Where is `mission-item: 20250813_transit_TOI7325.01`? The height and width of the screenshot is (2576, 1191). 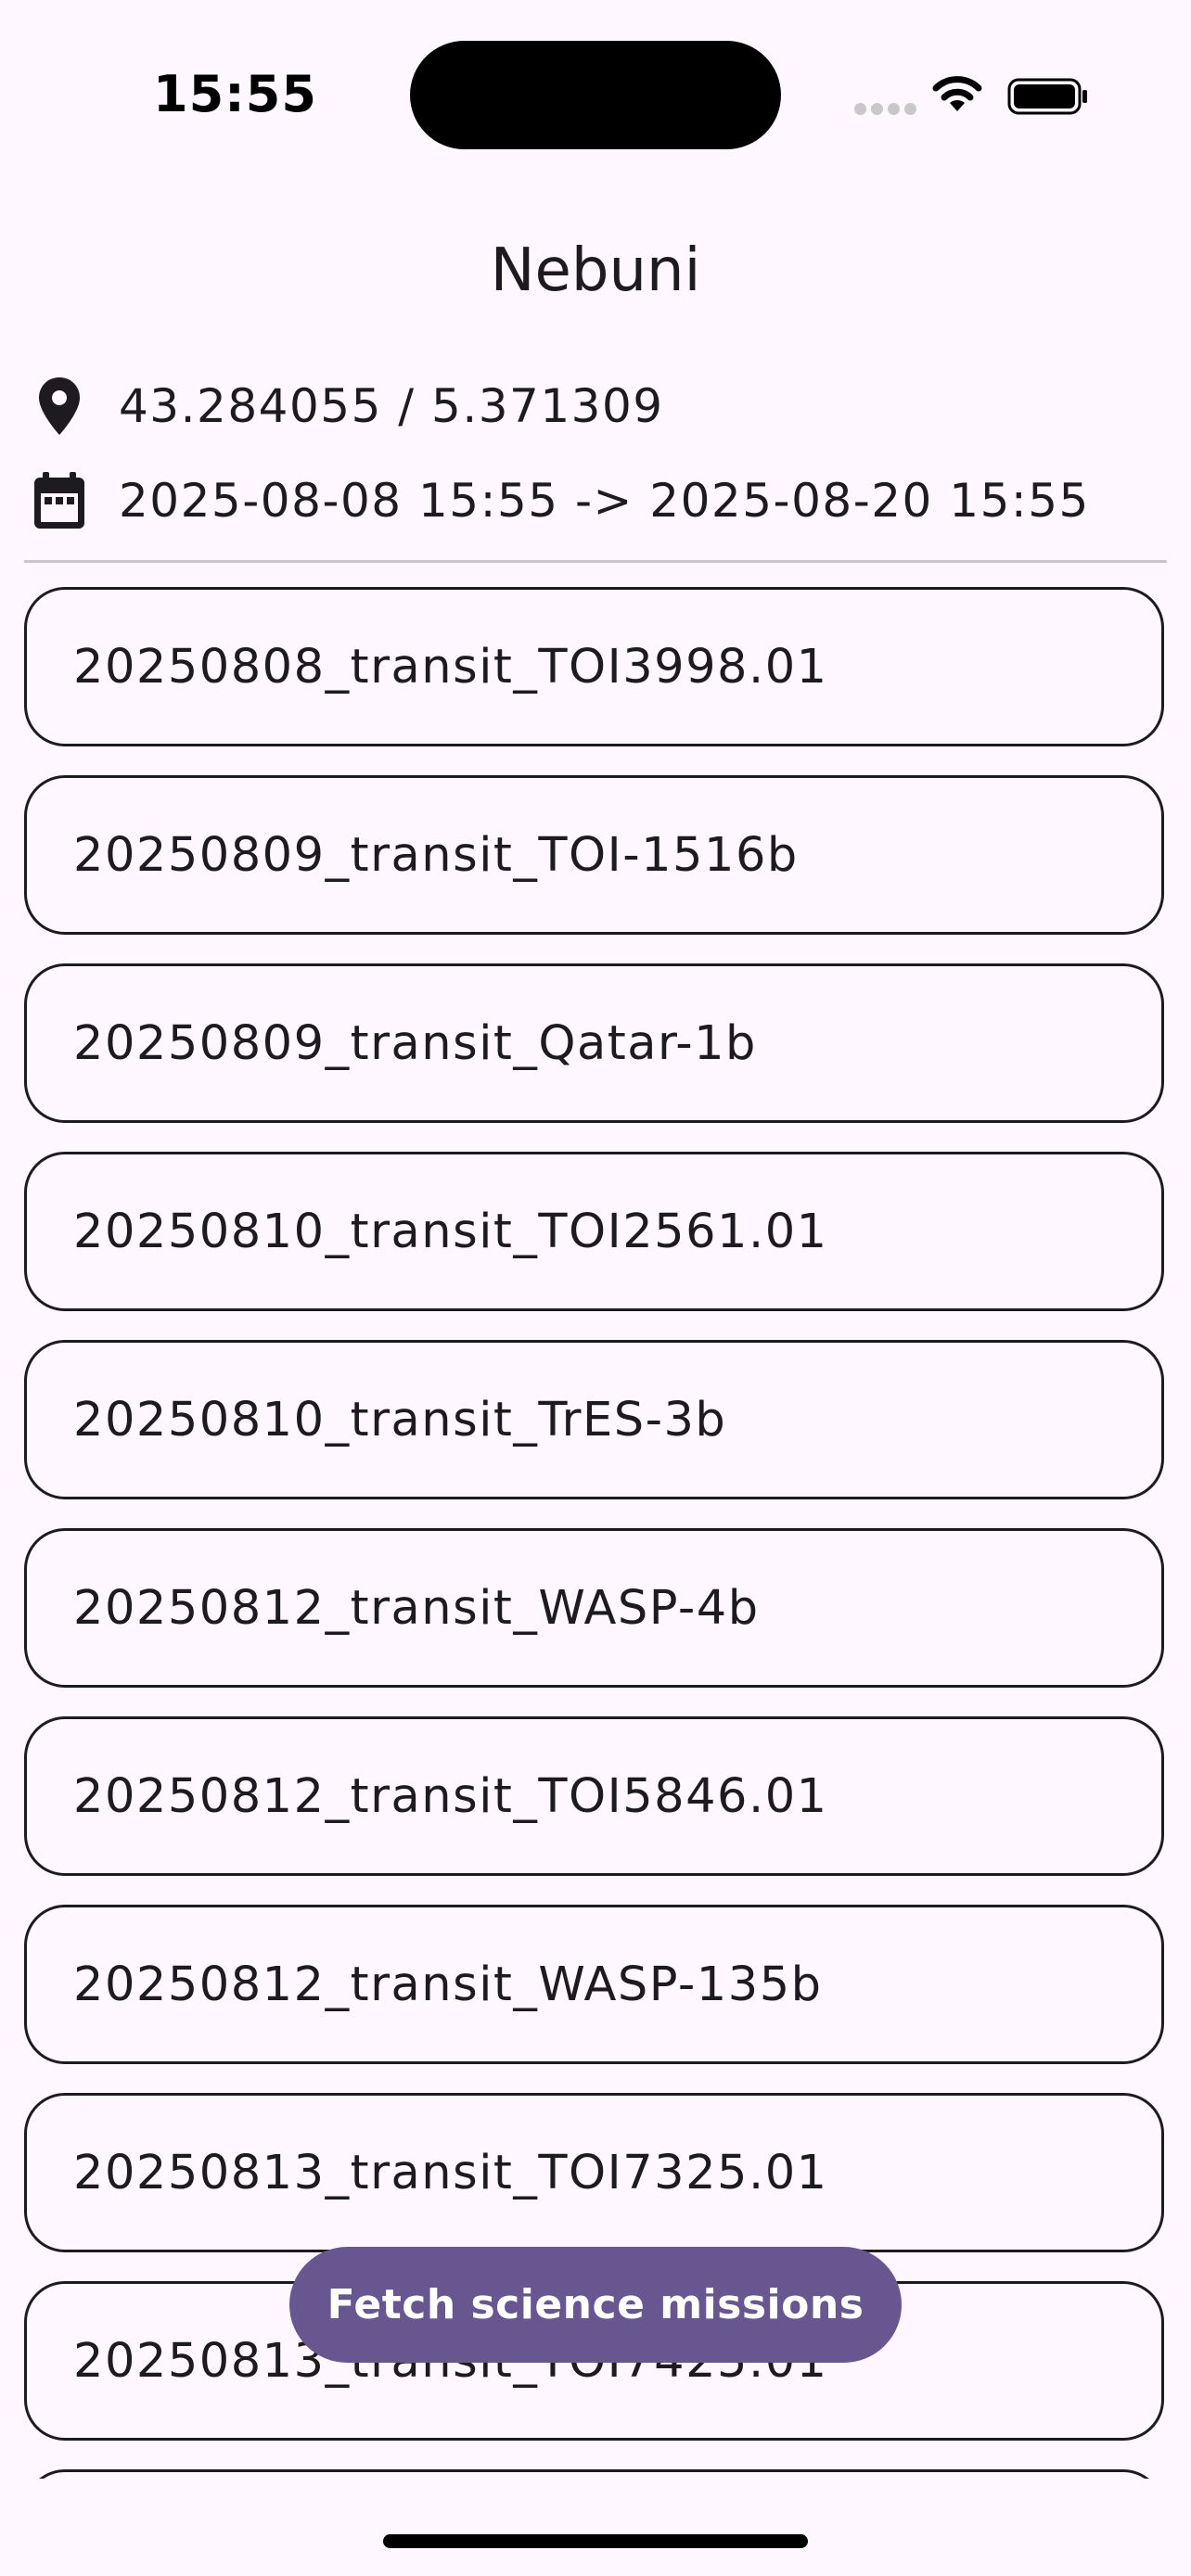 mission-item: 20250813_transit_TOI7325.01 is located at coordinates (594, 2172).